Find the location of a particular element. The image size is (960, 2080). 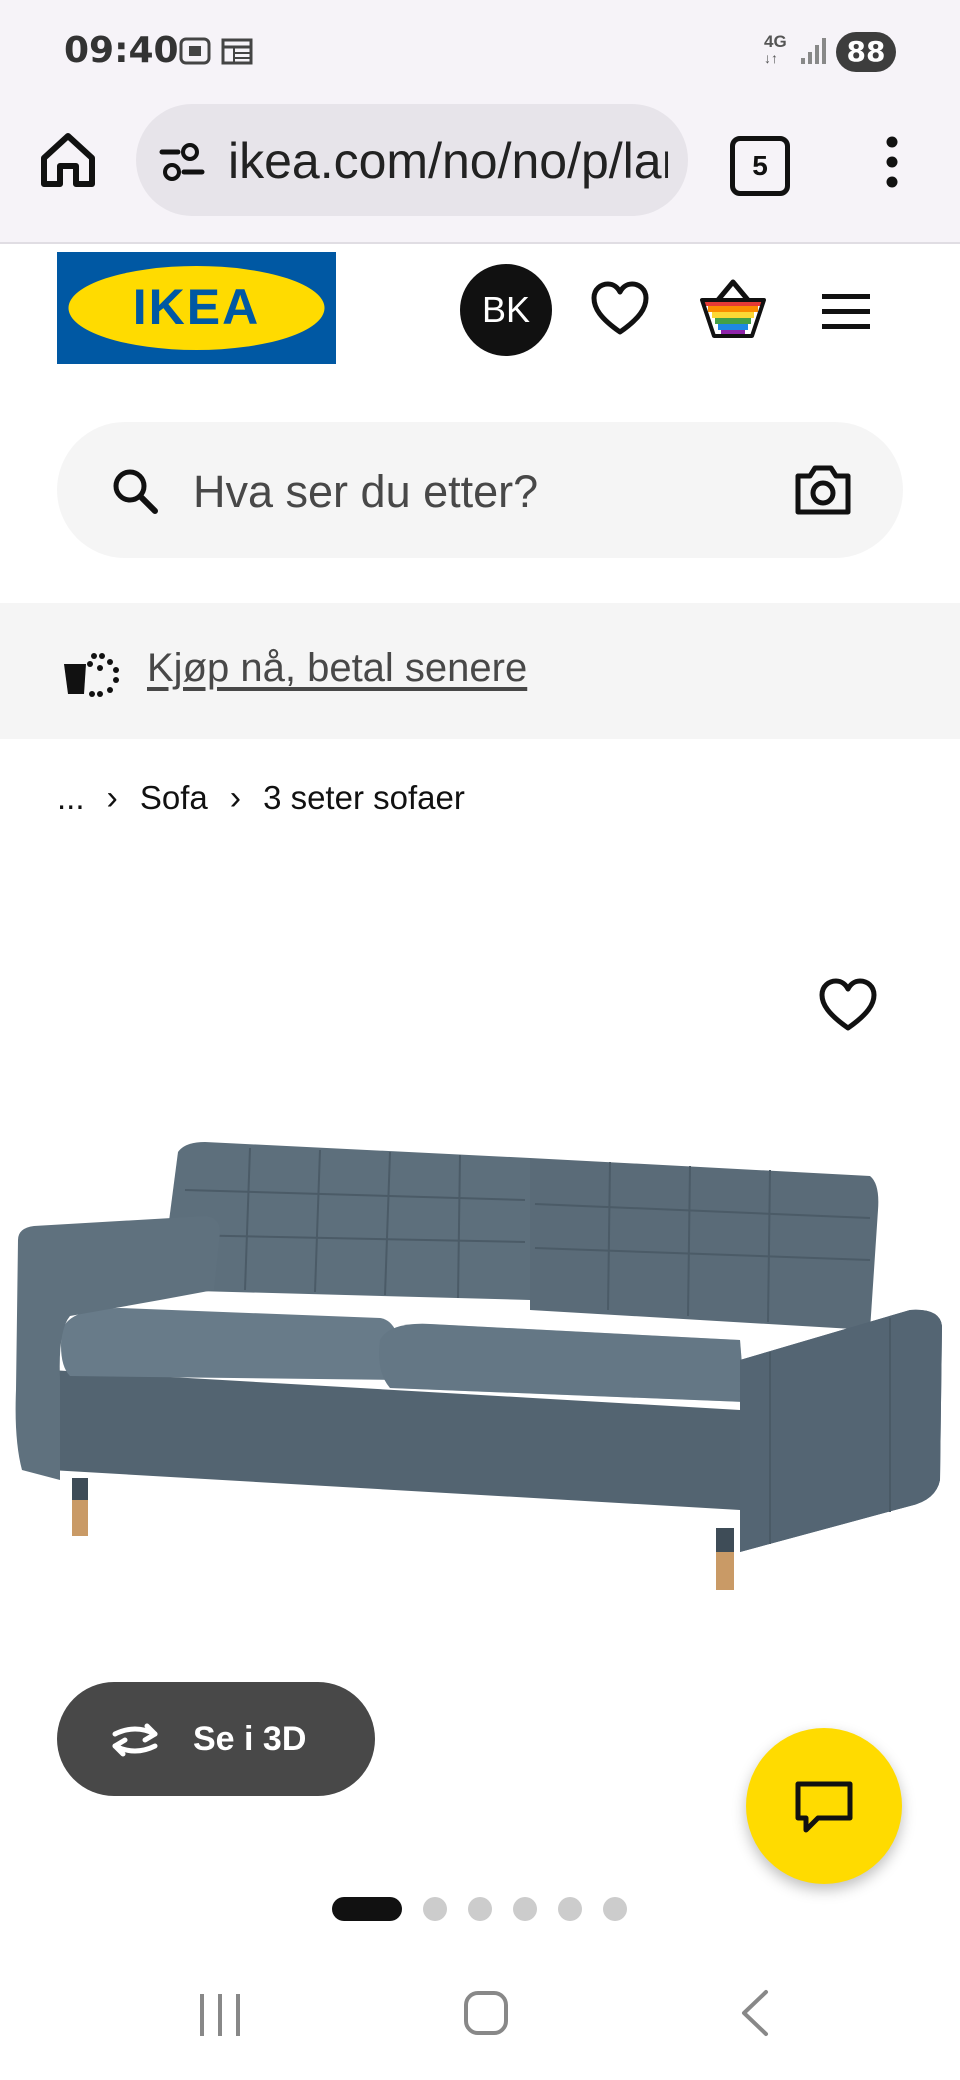

payment-icon is located at coordinates (91, 675).